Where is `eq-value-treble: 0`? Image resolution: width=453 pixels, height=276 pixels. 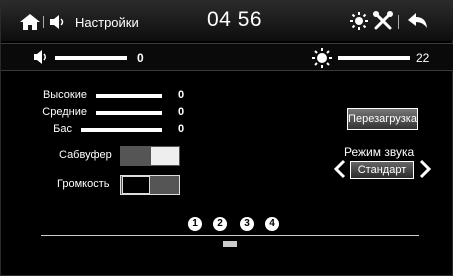 eq-value-treble: 0 is located at coordinates (181, 95).